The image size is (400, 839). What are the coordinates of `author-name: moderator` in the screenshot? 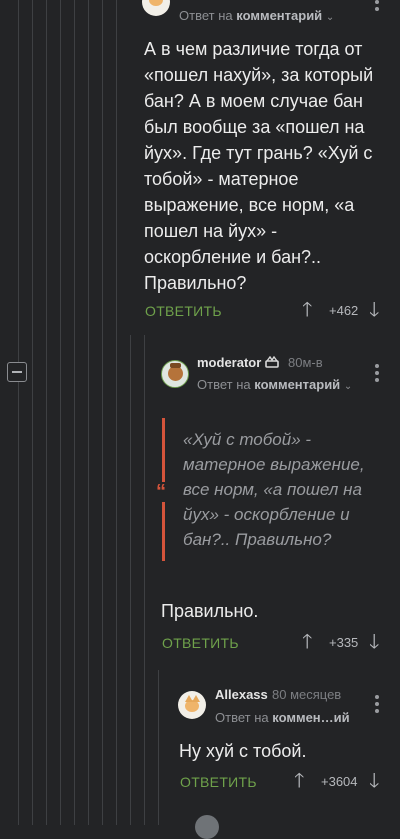 It's located at (229, 362).